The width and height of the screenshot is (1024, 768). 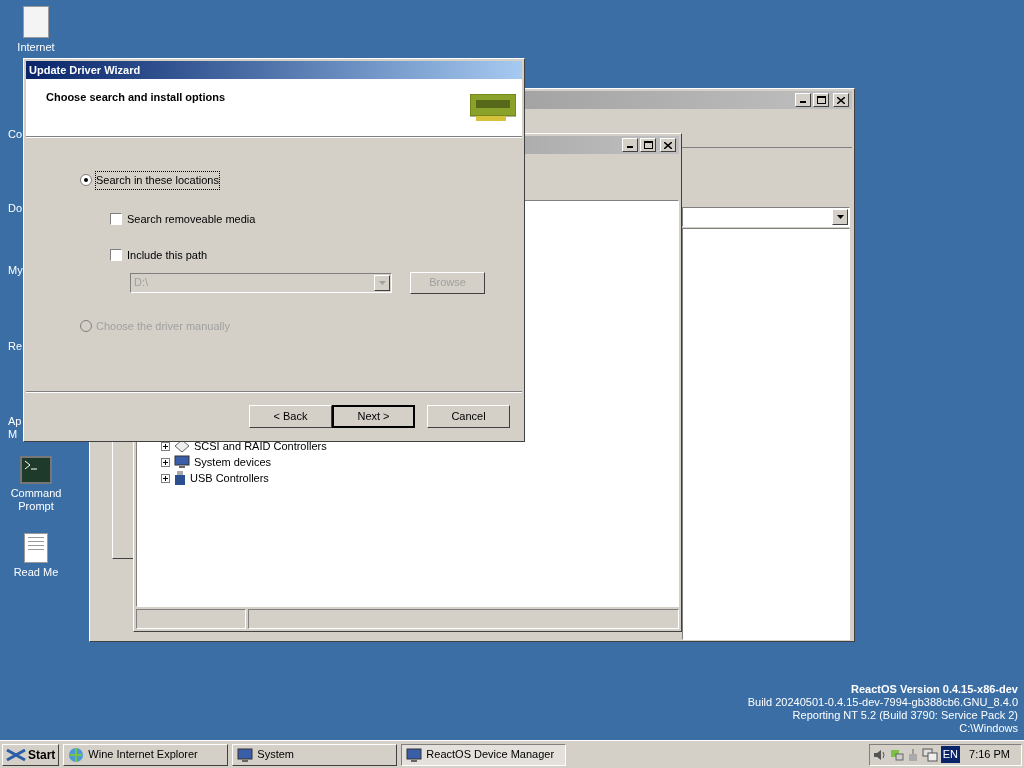 What do you see at coordinates (950, 754) in the screenshot?
I see `language-indicator: EN` at bounding box center [950, 754].